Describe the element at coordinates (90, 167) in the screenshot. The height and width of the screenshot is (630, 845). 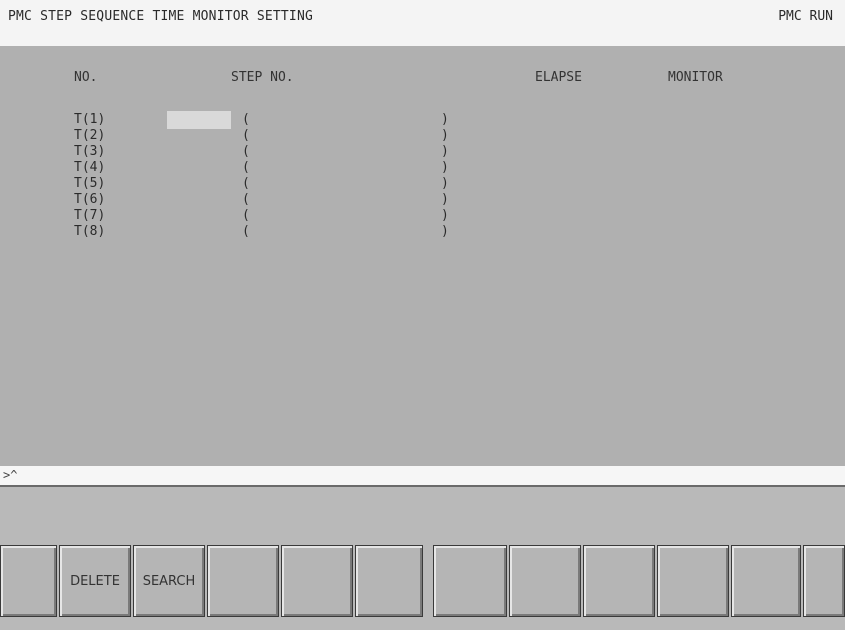
I see `timer-label: T(4)` at that location.